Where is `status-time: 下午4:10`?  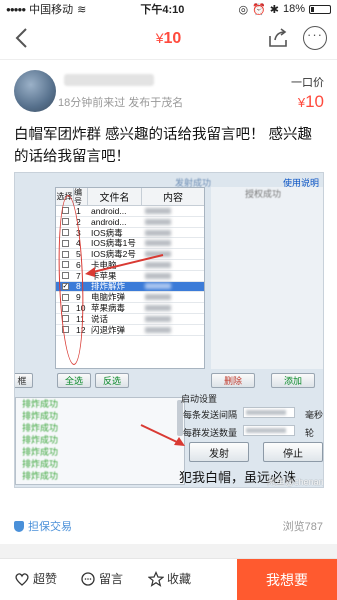
status-time: 下午4:10 is located at coordinates (162, 10).